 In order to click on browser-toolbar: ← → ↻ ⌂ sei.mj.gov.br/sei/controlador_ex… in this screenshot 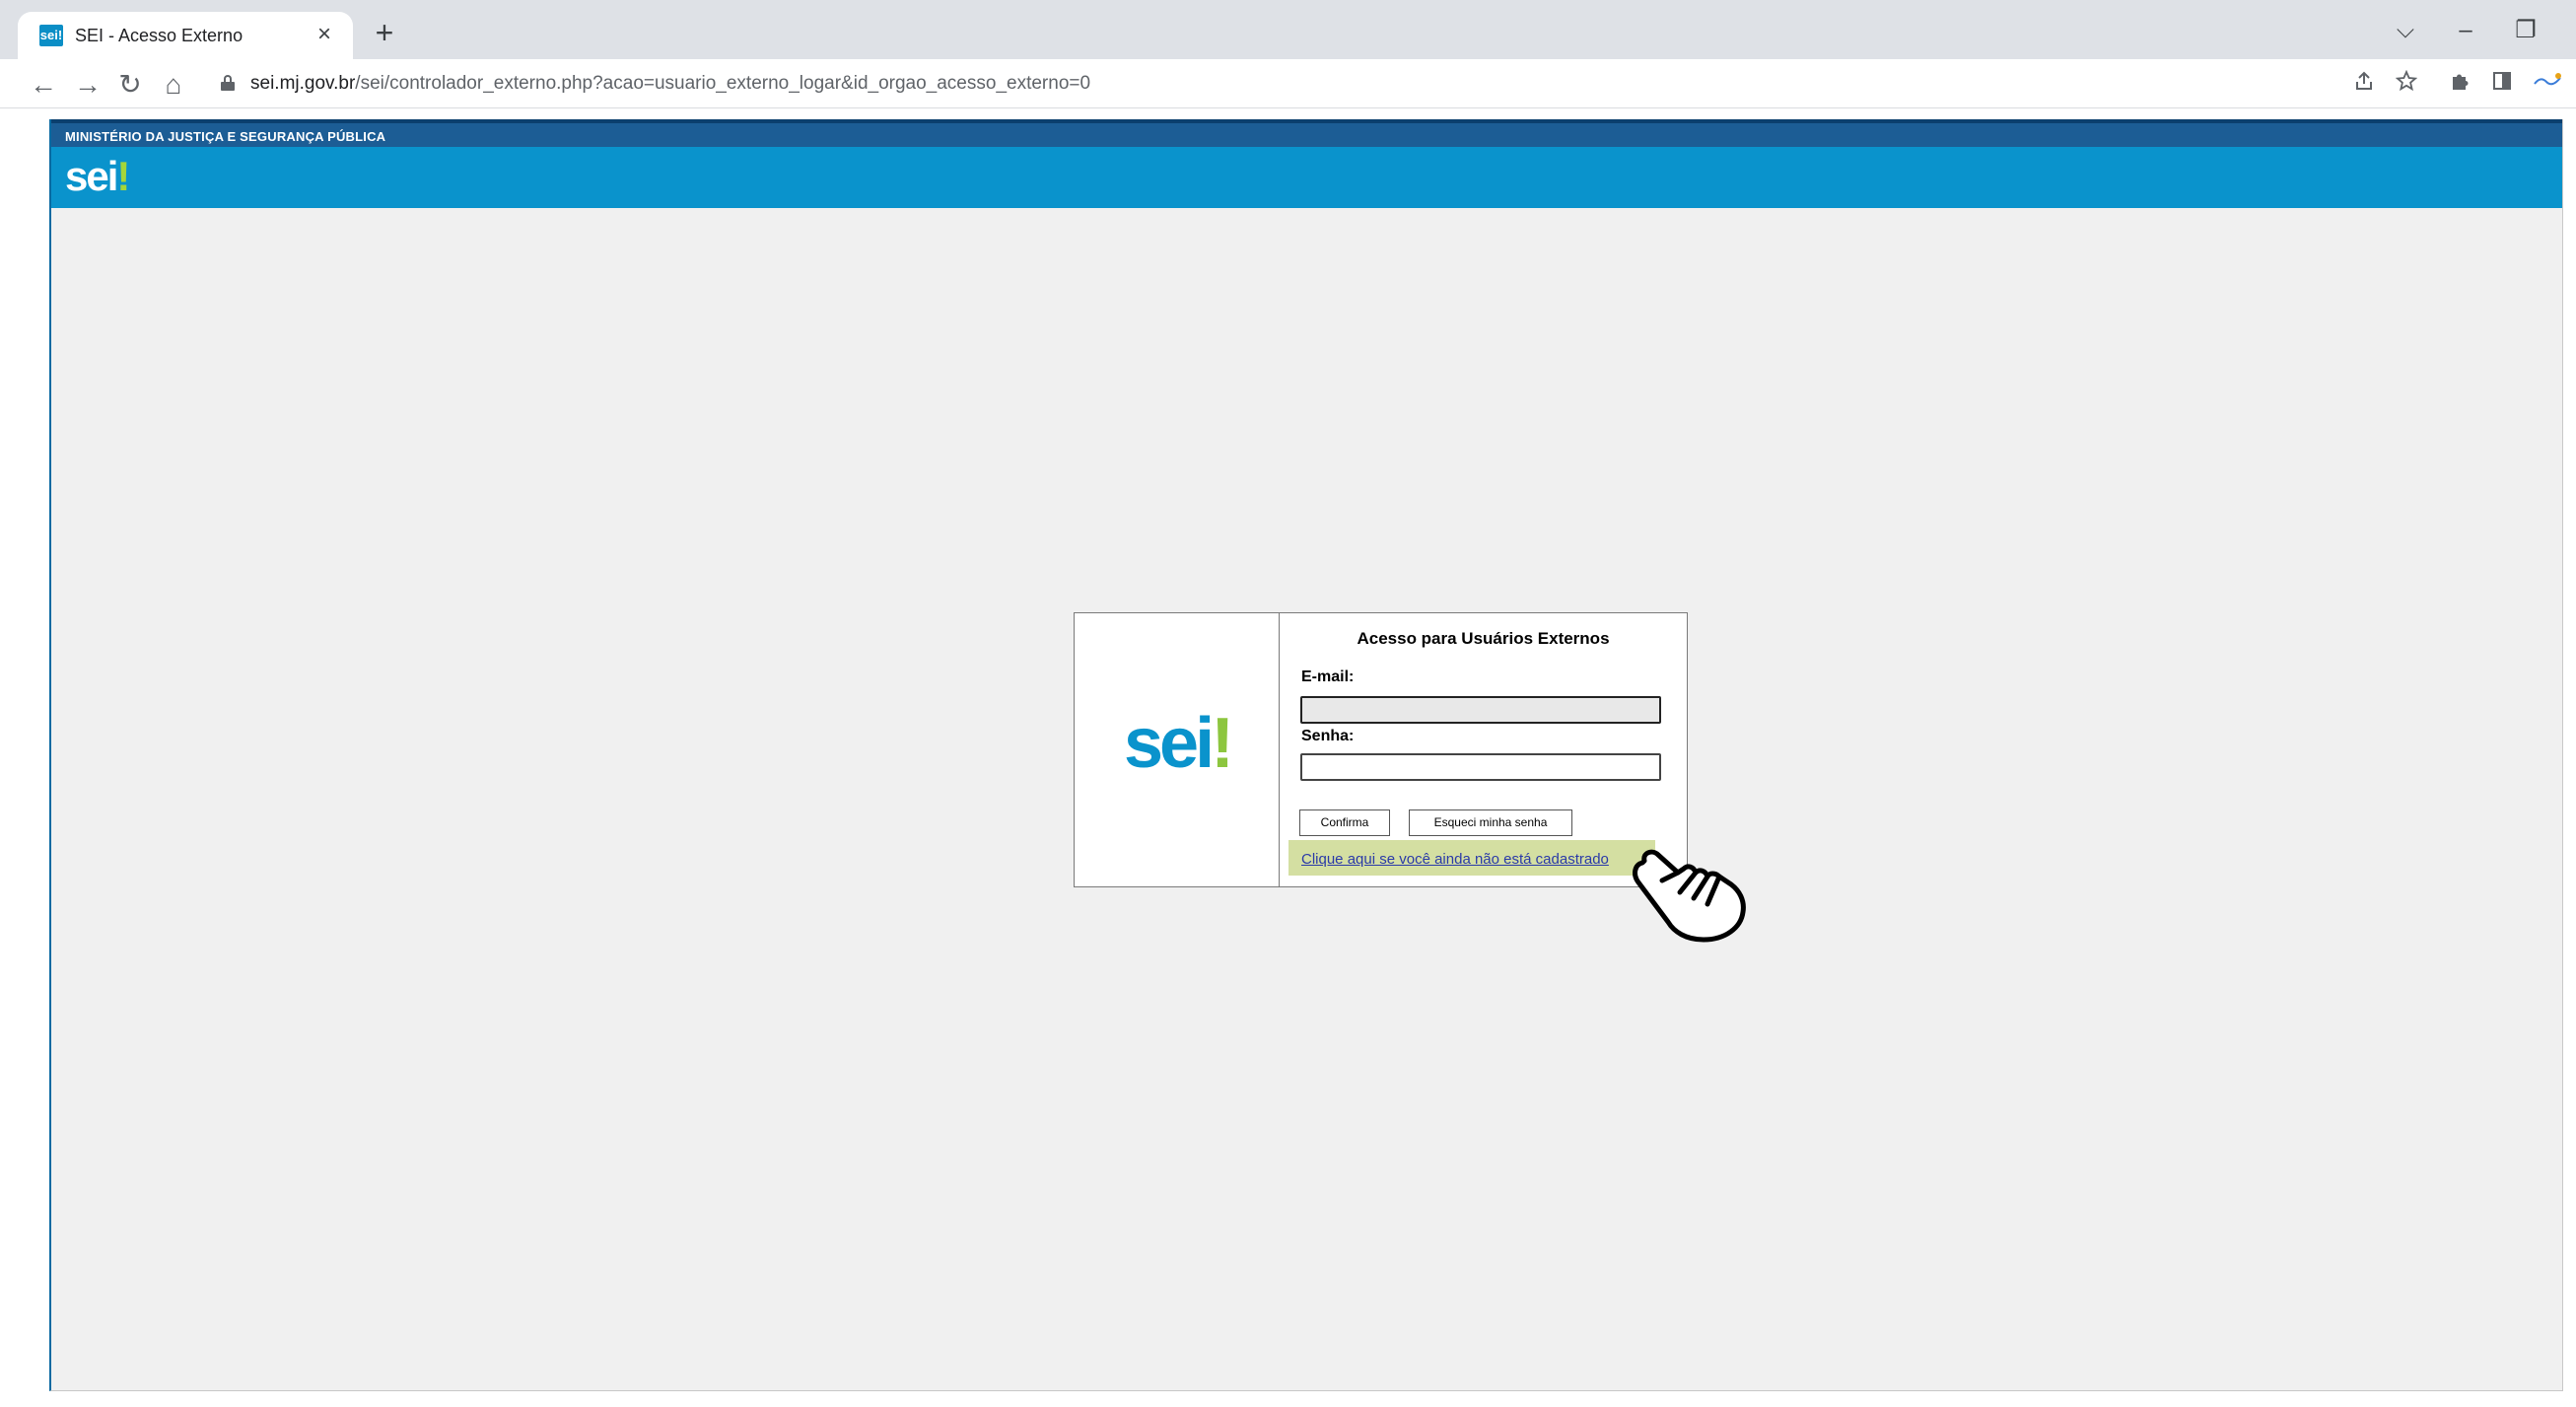, I will do `click(1288, 84)`.